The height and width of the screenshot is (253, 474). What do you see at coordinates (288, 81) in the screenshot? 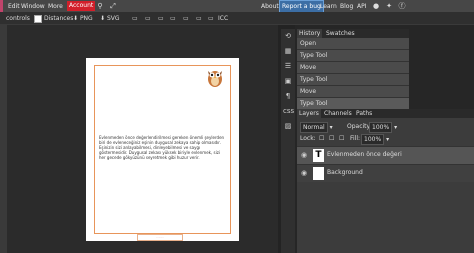
I see `properties-icon: ▣` at bounding box center [288, 81].